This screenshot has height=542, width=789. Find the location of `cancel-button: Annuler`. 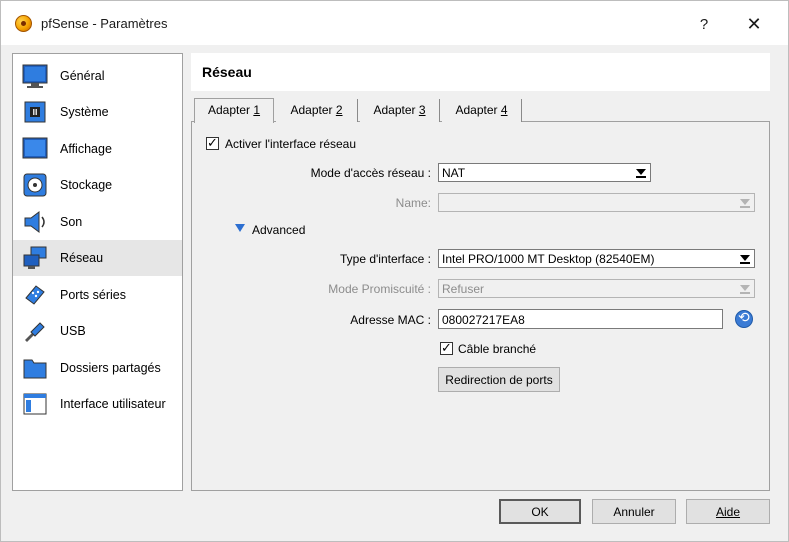

cancel-button: Annuler is located at coordinates (634, 511).